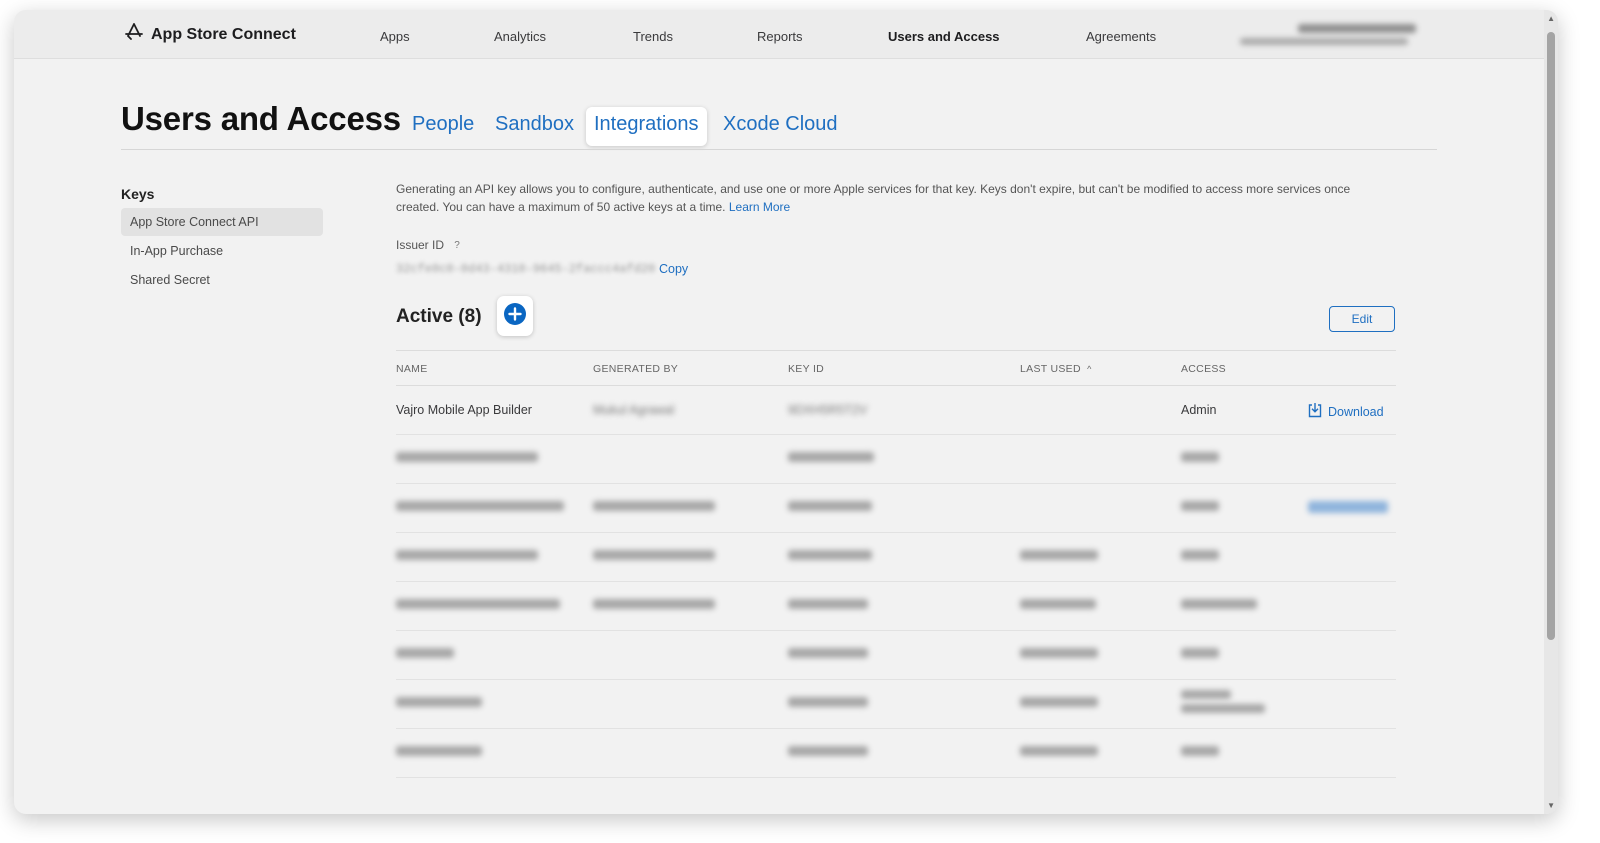 The image size is (1600, 843). Describe the element at coordinates (1324, 41) in the screenshot. I see `account-team-redacted` at that location.